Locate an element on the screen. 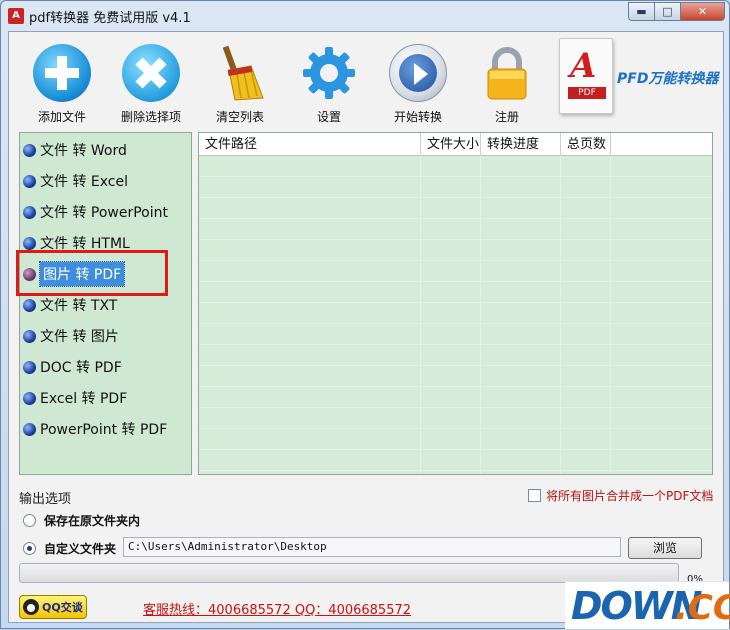  minimize-button: ▬ is located at coordinates (641, 11).